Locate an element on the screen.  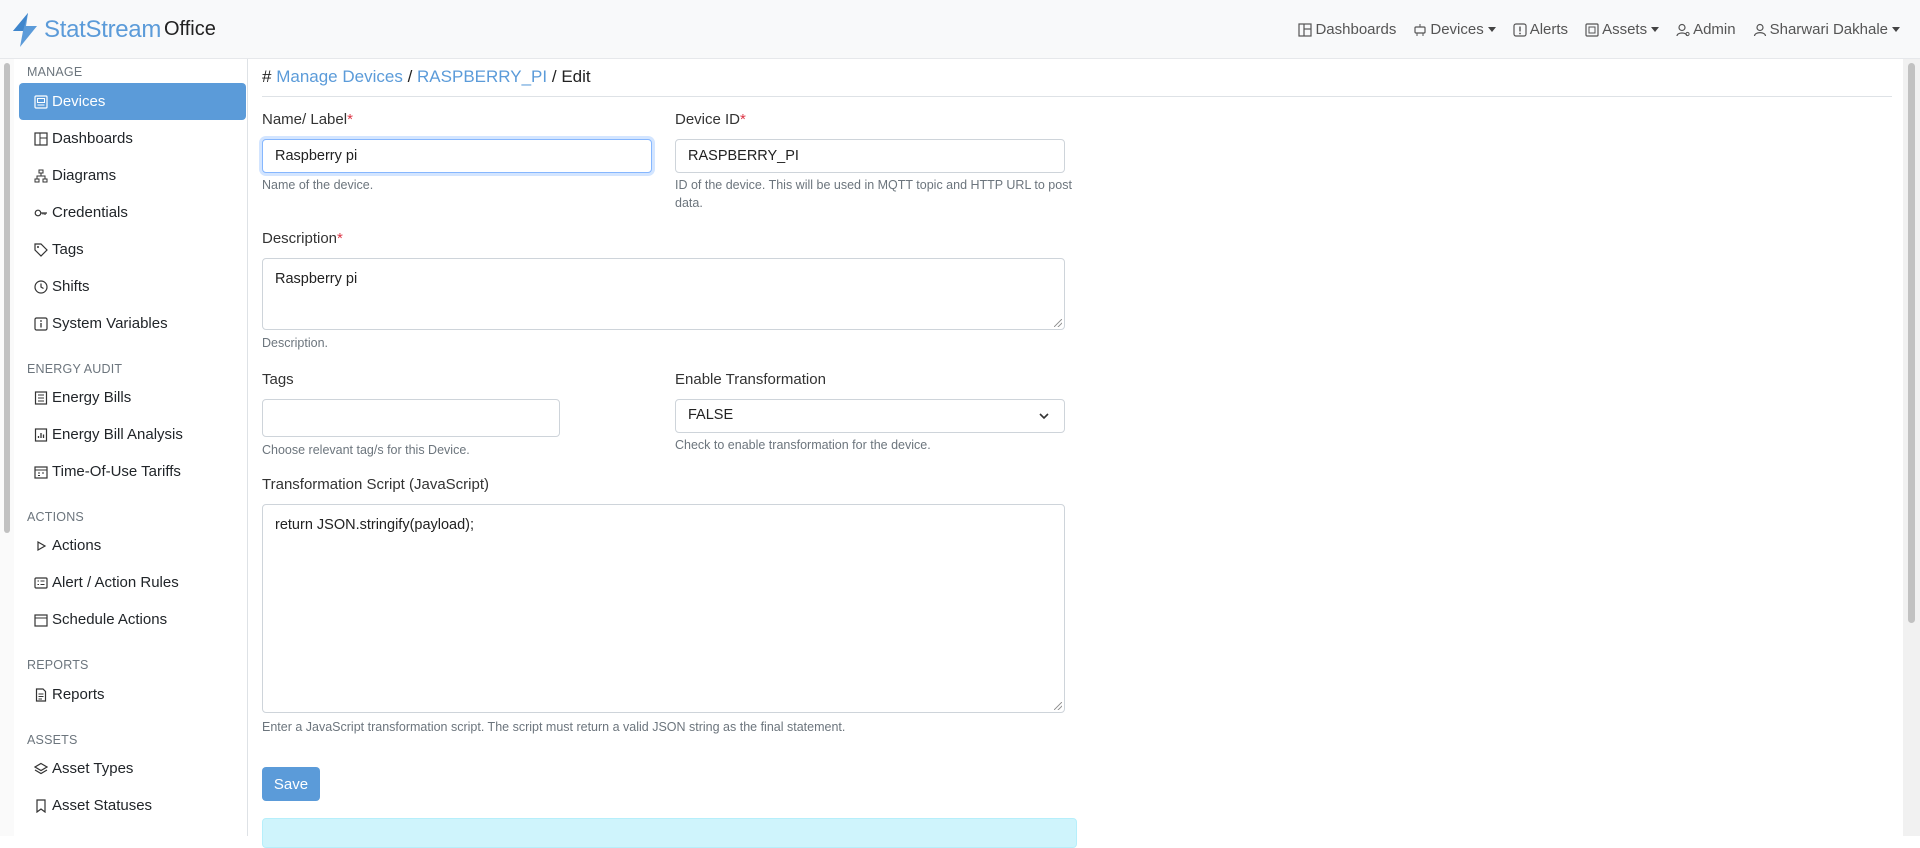
script-value: return JSON.stringify(payload); is located at coordinates (375, 525).